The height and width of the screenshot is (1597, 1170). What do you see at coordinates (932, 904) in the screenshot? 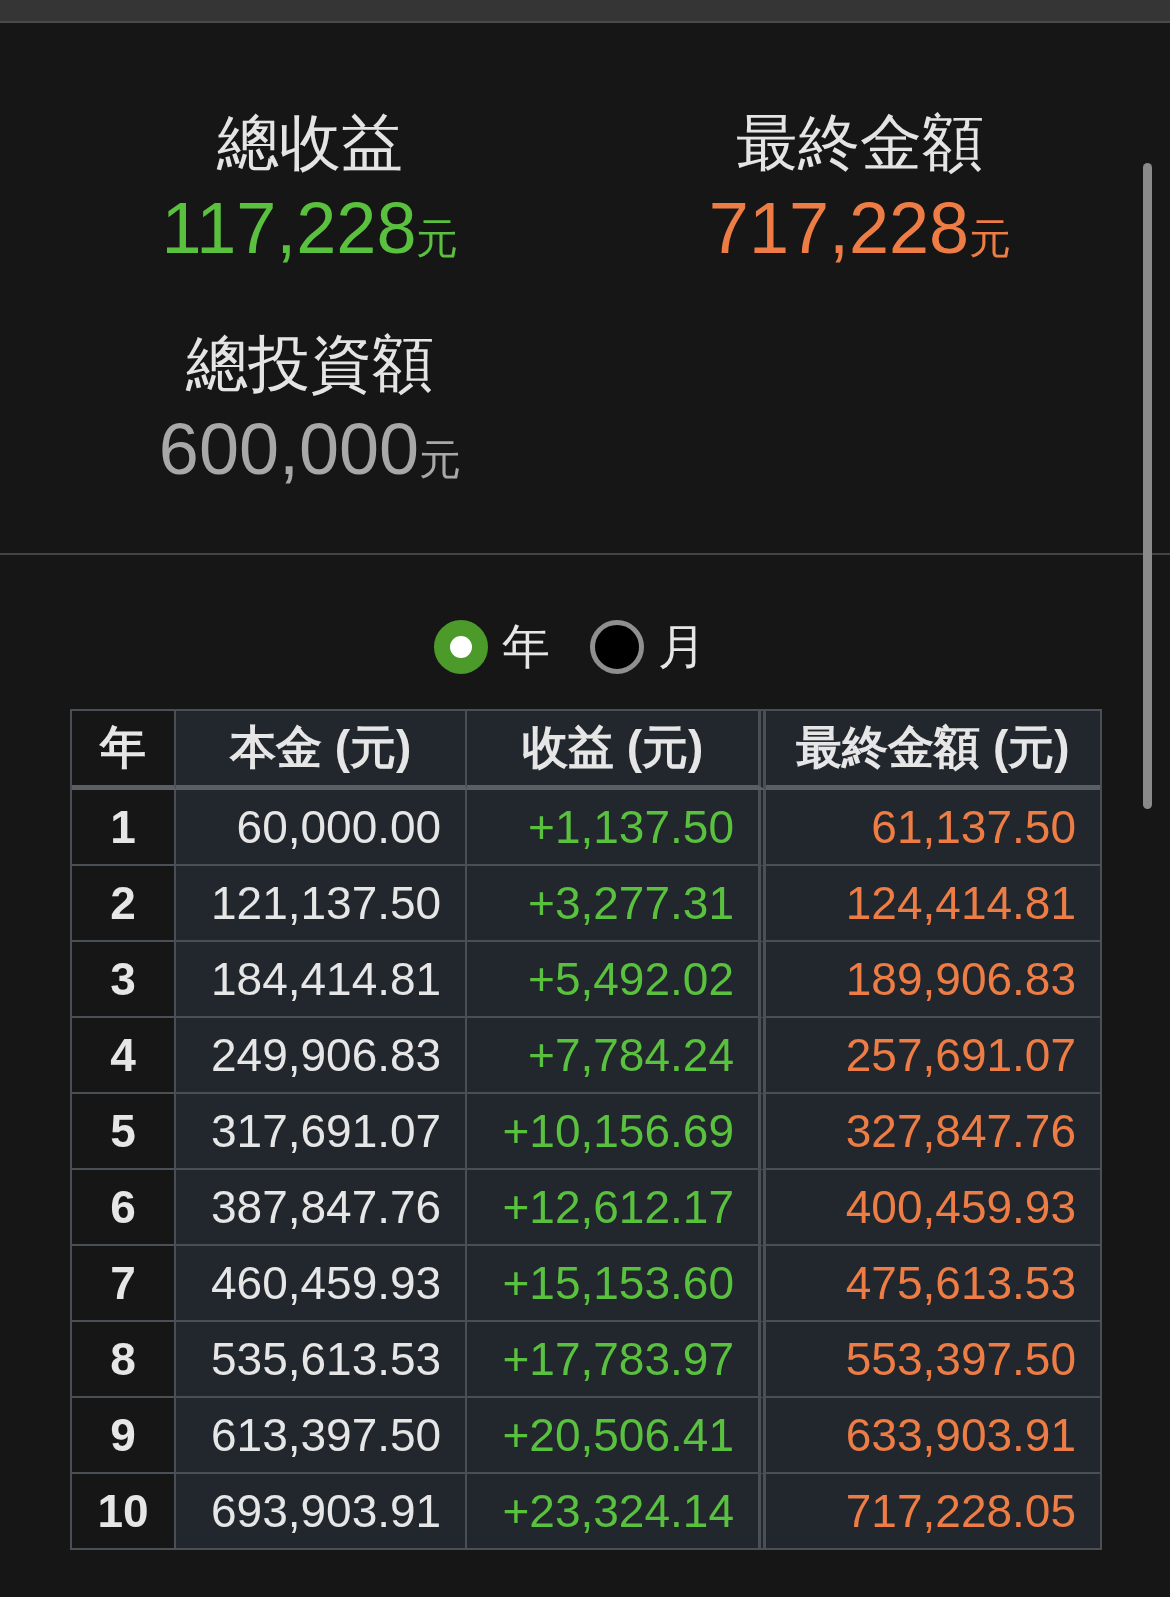
I see `table-cell: 124,414.81` at bounding box center [932, 904].